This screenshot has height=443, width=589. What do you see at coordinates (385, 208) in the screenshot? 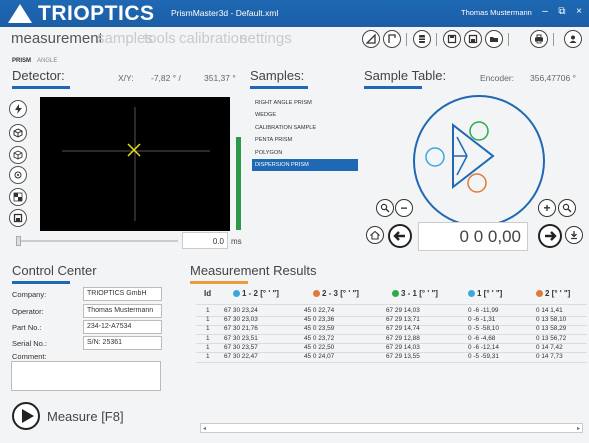
I see `zoom-search-left-icon` at bounding box center [385, 208].